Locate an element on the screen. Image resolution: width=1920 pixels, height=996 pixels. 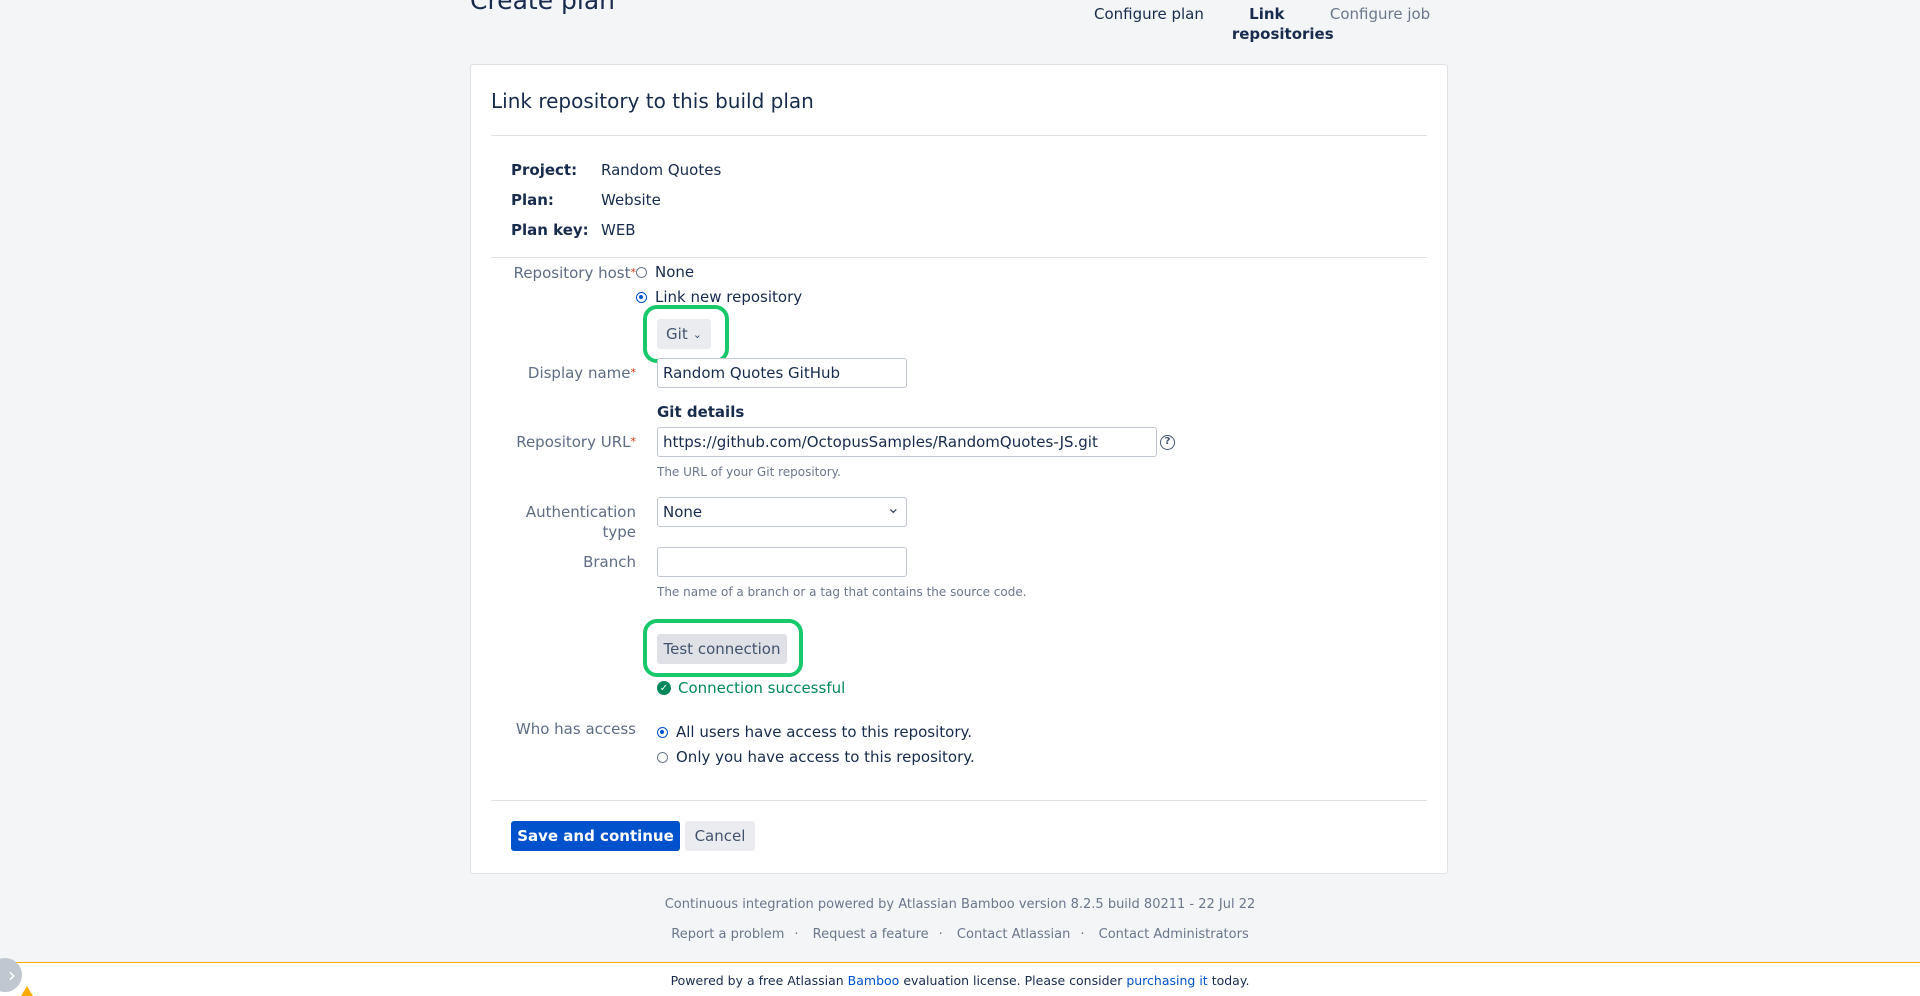
radio-none is located at coordinates (641, 272).